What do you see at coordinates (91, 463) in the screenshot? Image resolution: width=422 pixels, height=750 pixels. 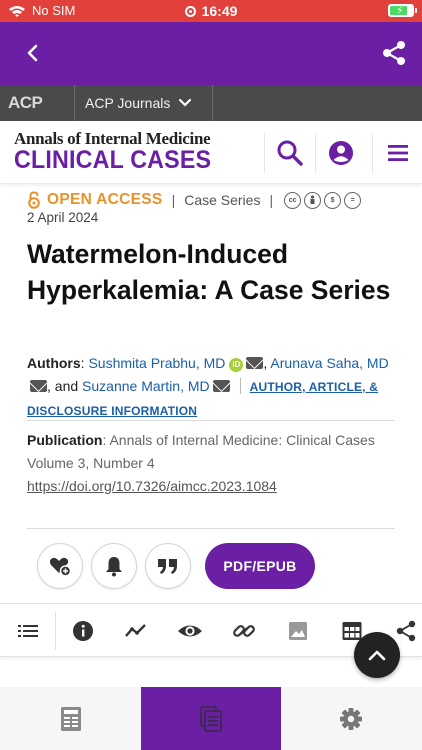 I see `volume-info: Volume 3, Number 4` at bounding box center [91, 463].